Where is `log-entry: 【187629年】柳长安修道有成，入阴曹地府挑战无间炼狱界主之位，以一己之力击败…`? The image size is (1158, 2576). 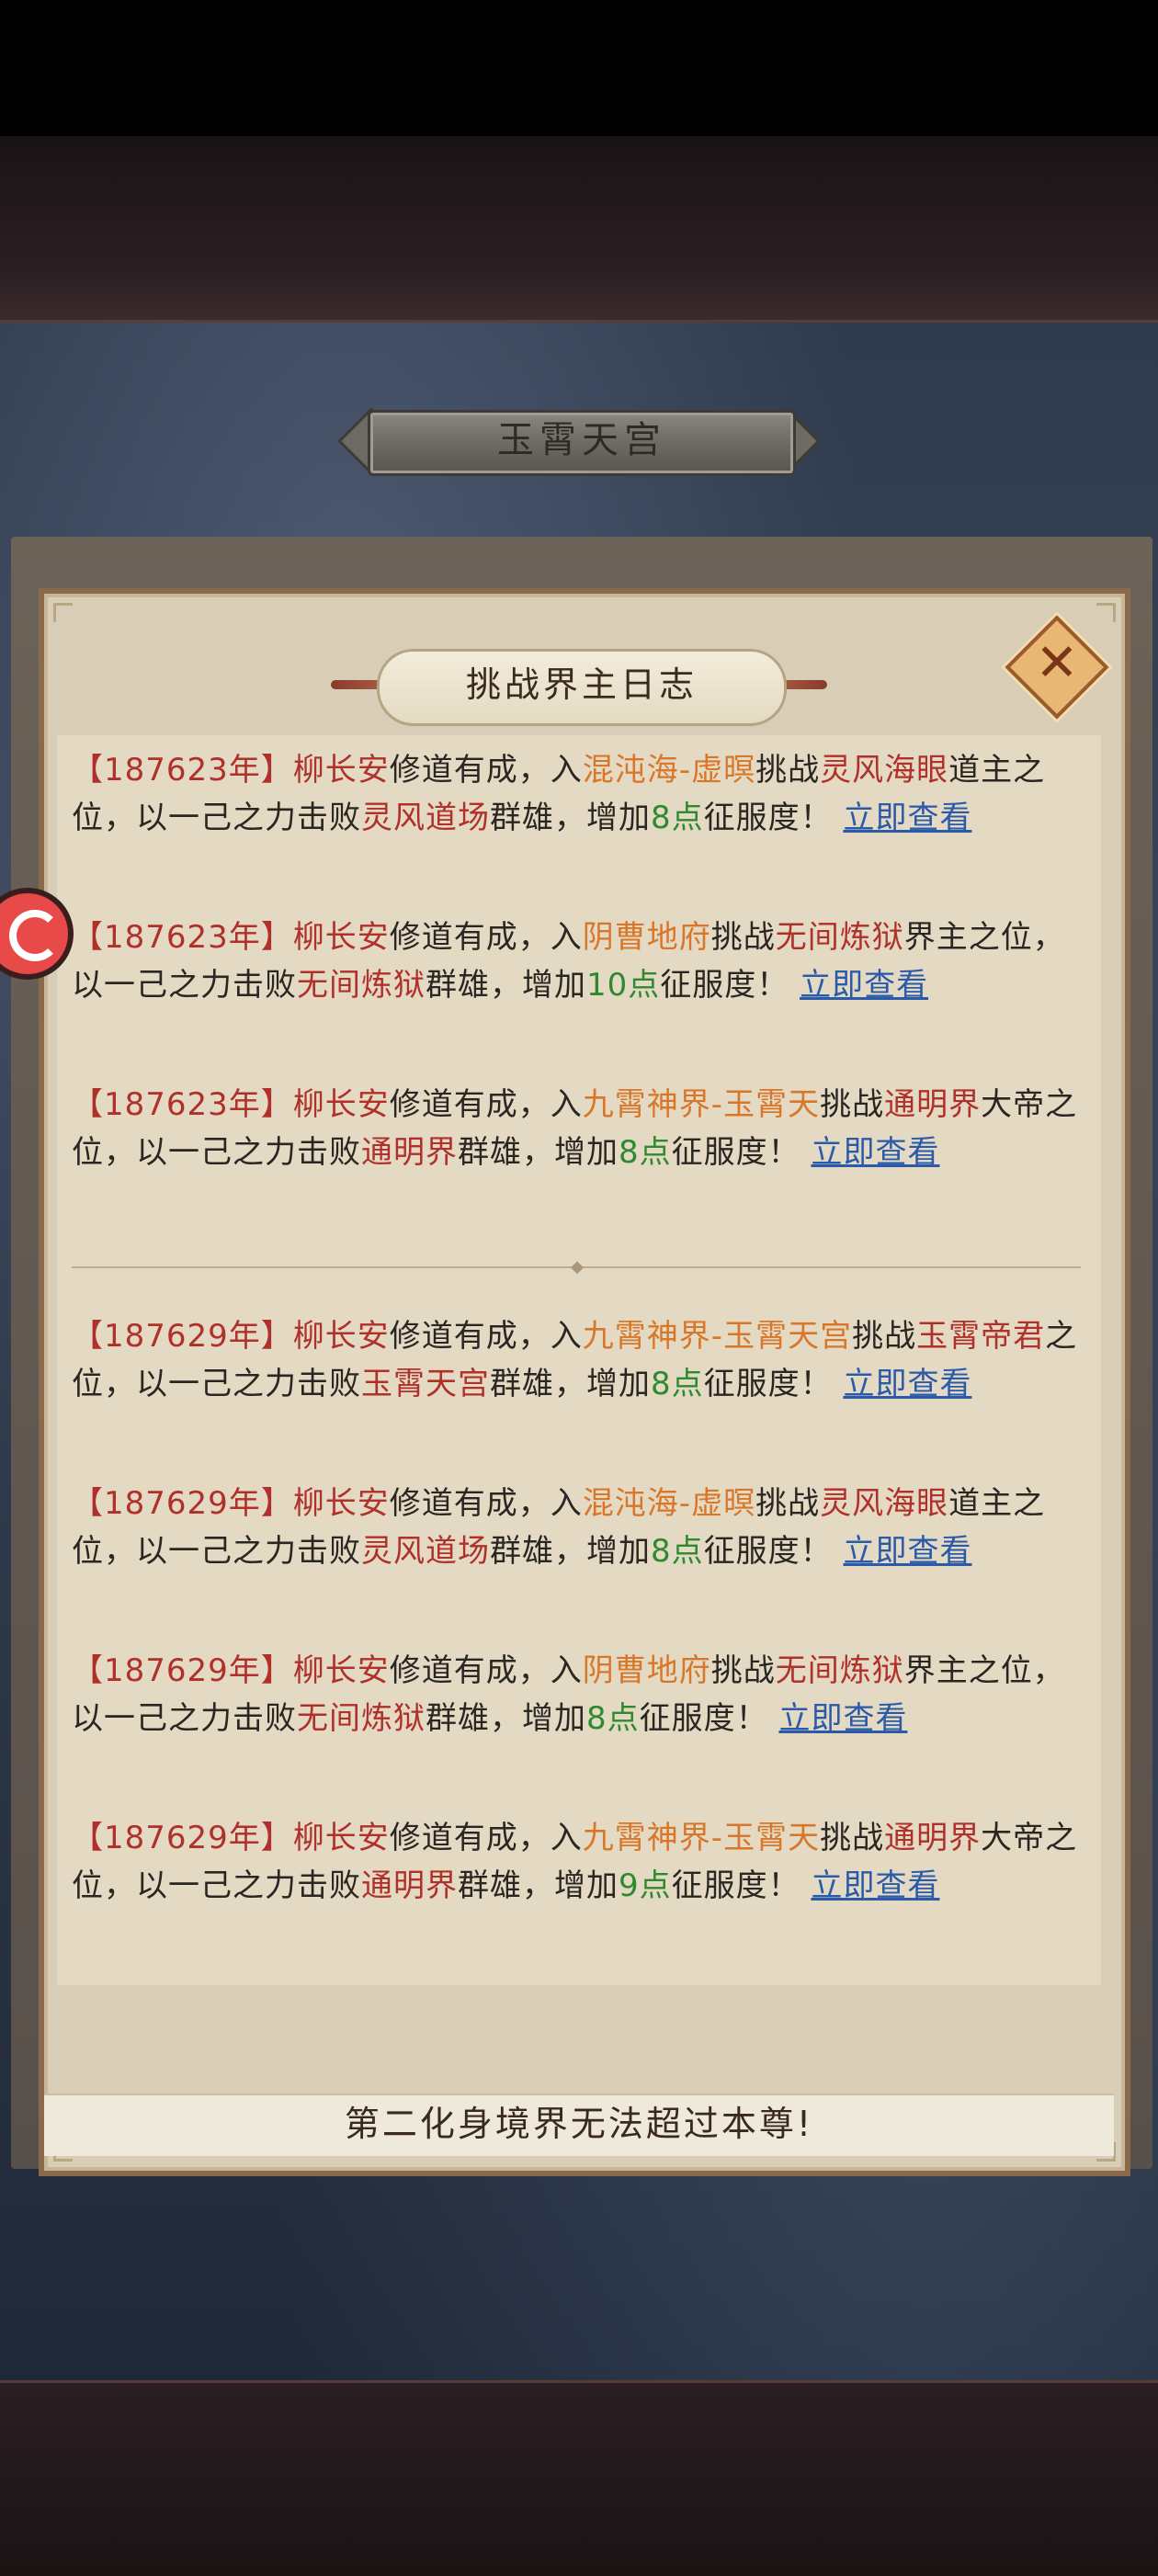 log-entry: 【187629年】柳长安修道有成，入阴曹地府挑战无间炼狱界主之位，以一己之力击败… is located at coordinates (568, 1695).